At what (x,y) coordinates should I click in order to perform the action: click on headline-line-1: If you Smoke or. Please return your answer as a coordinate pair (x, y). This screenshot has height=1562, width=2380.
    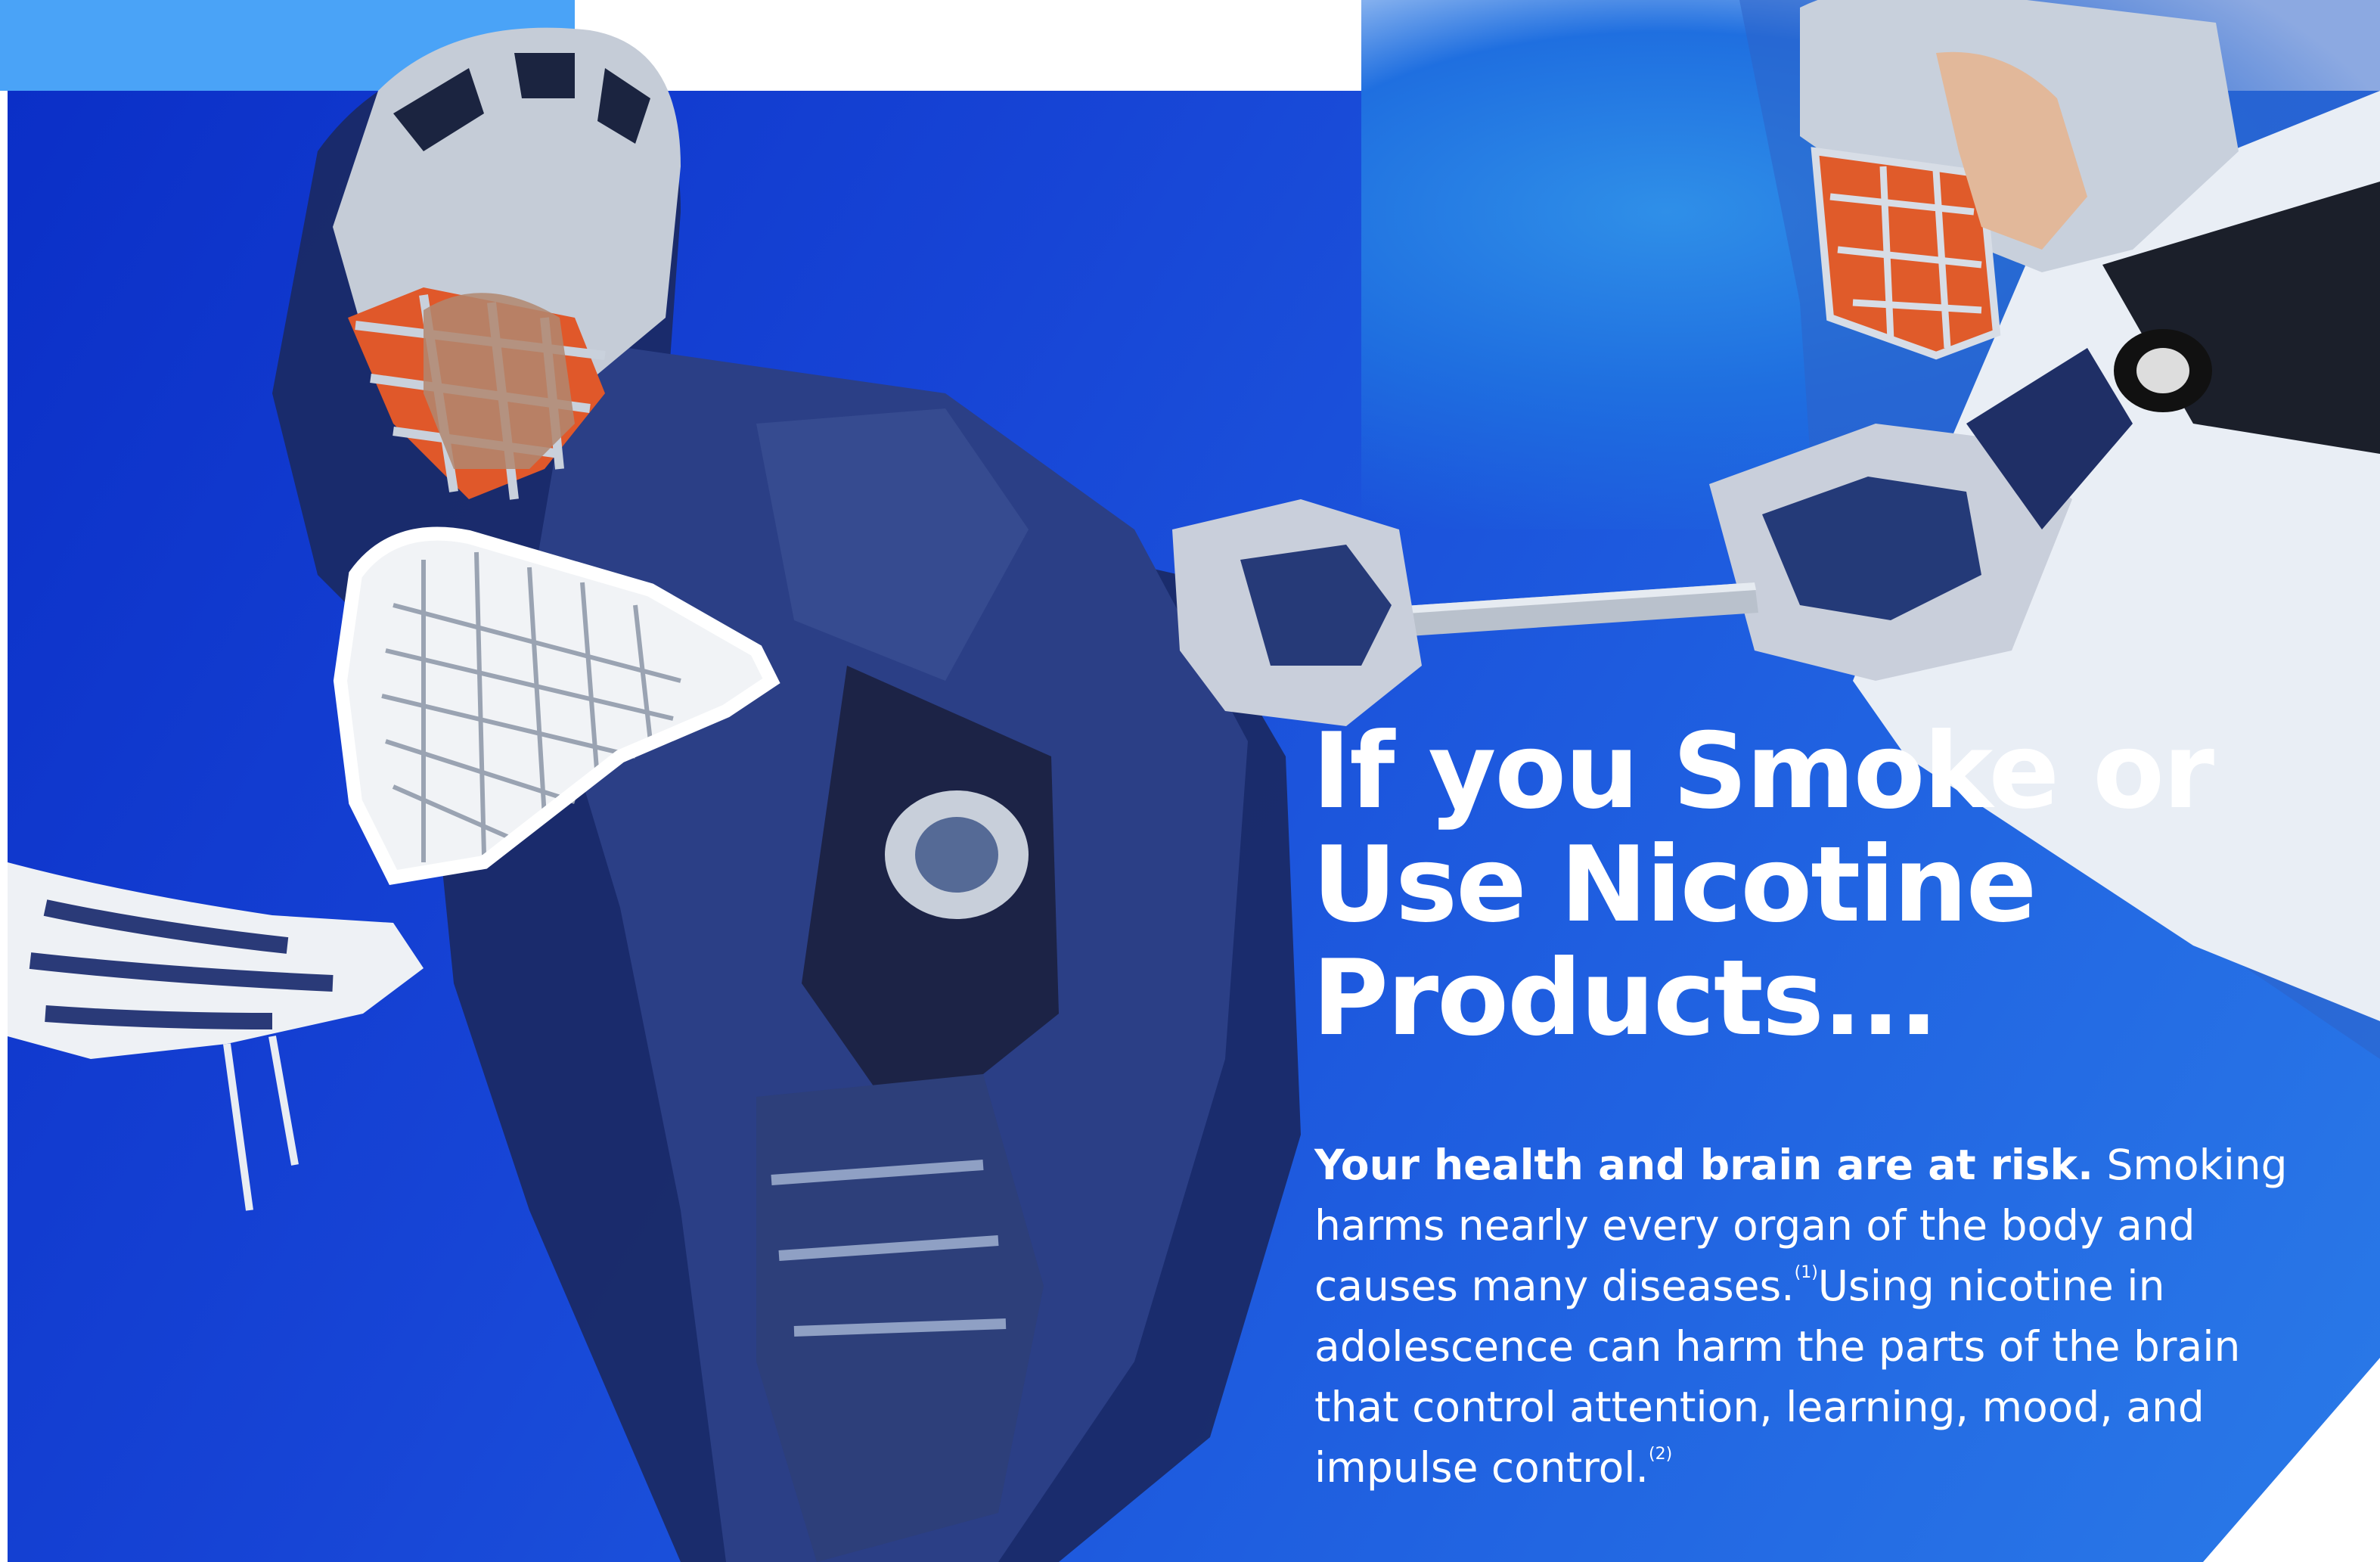
    Looking at the image, I should click on (1763, 771).